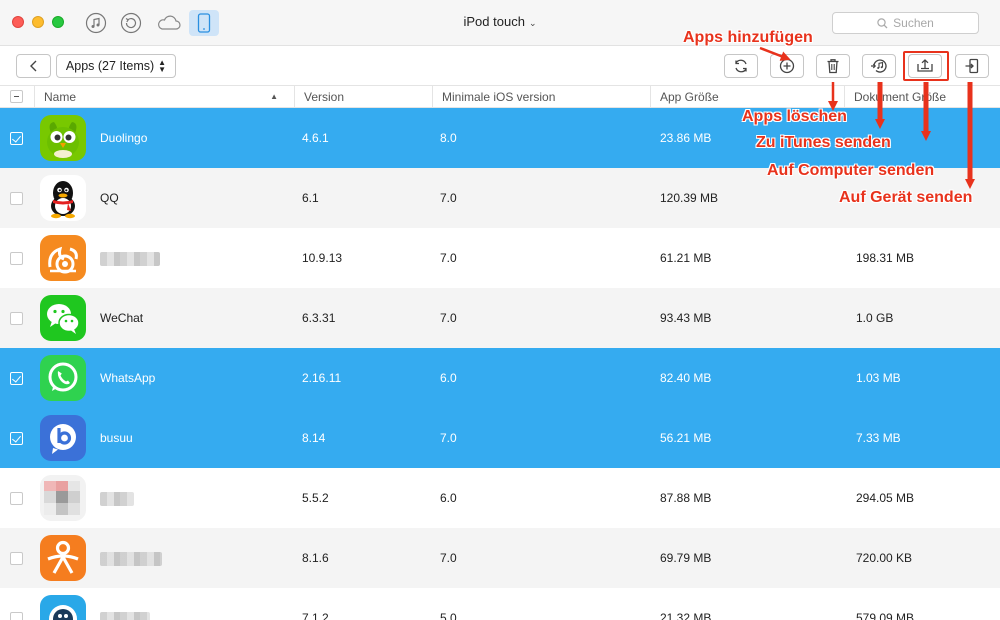 This screenshot has width=1000, height=620. Describe the element at coordinates (500, 604) in the screenshot. I see `table-row: 7.1.2 5.0 21.32 MB 579.09 MB` at that location.